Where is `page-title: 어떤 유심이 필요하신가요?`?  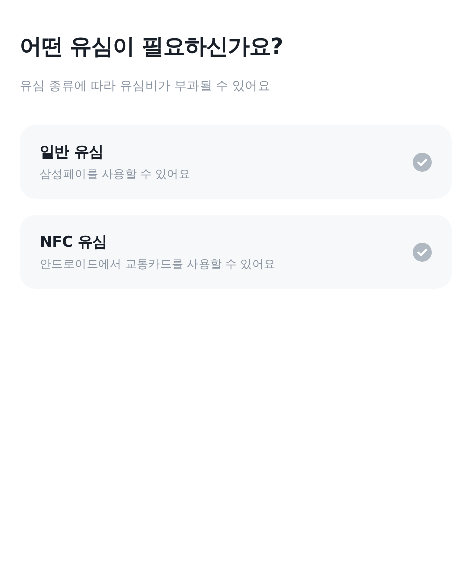
page-title: 어떤 유심이 필요하신가요? is located at coordinates (152, 48).